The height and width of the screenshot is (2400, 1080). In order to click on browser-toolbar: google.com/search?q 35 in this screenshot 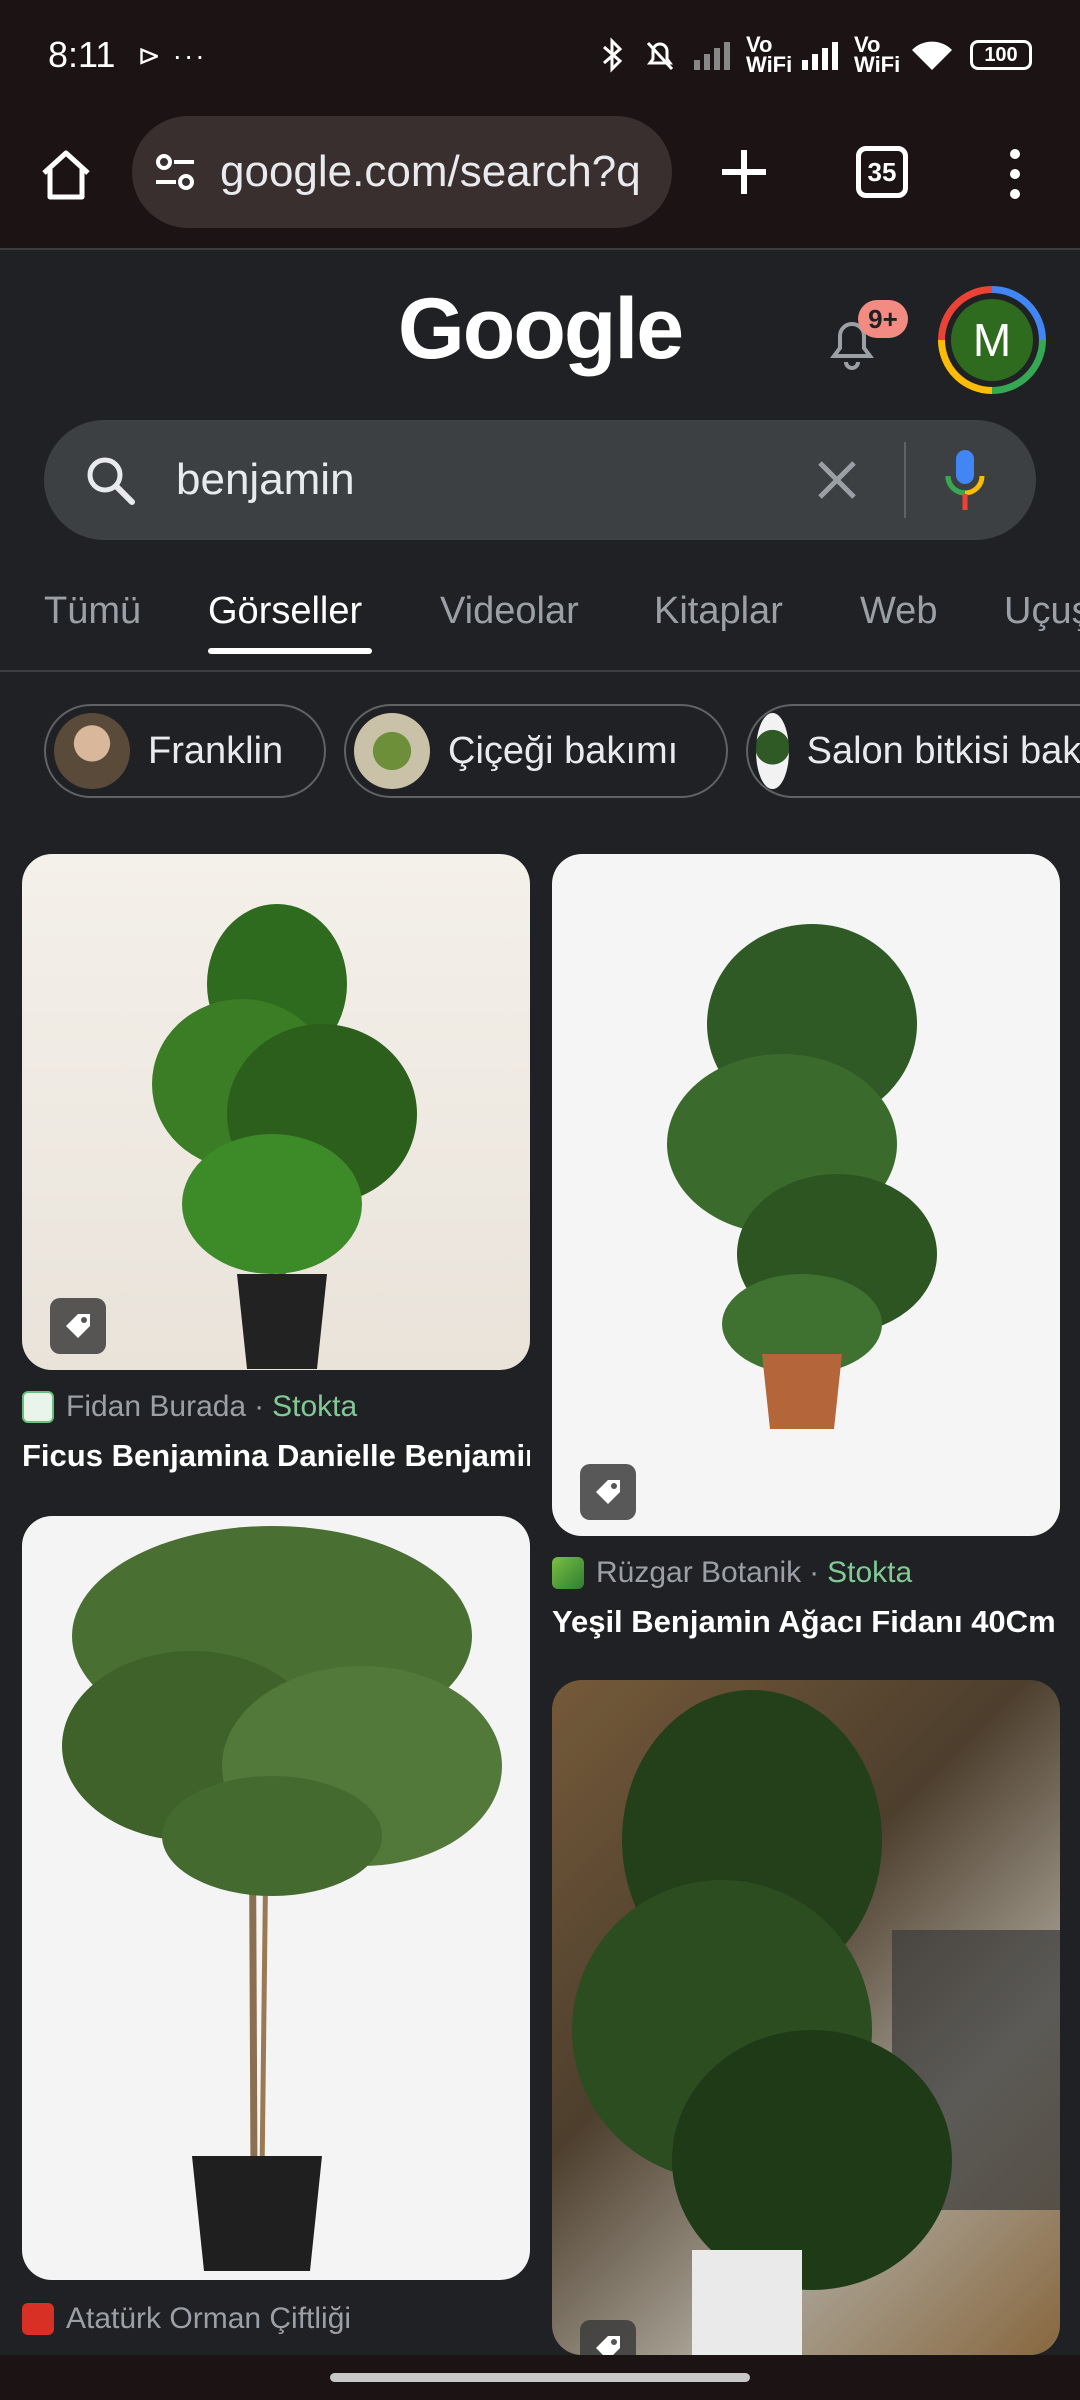, I will do `click(540, 180)`.